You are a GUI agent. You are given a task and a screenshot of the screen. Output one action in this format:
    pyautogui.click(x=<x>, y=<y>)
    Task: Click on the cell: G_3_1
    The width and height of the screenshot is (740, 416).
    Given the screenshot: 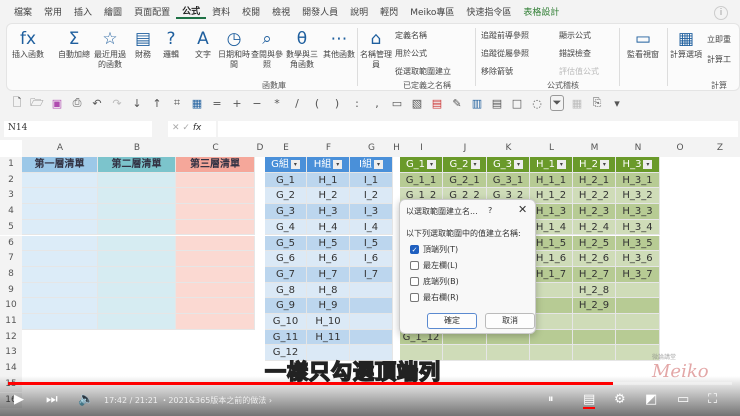 What is the action you would take?
    pyautogui.click(x=508, y=180)
    